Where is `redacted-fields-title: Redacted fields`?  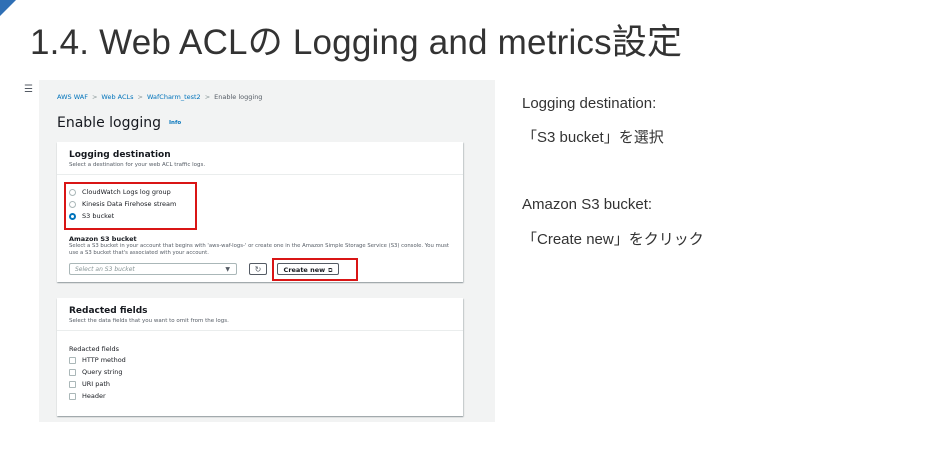
redacted-fields-title: Redacted fields is located at coordinates (108, 311).